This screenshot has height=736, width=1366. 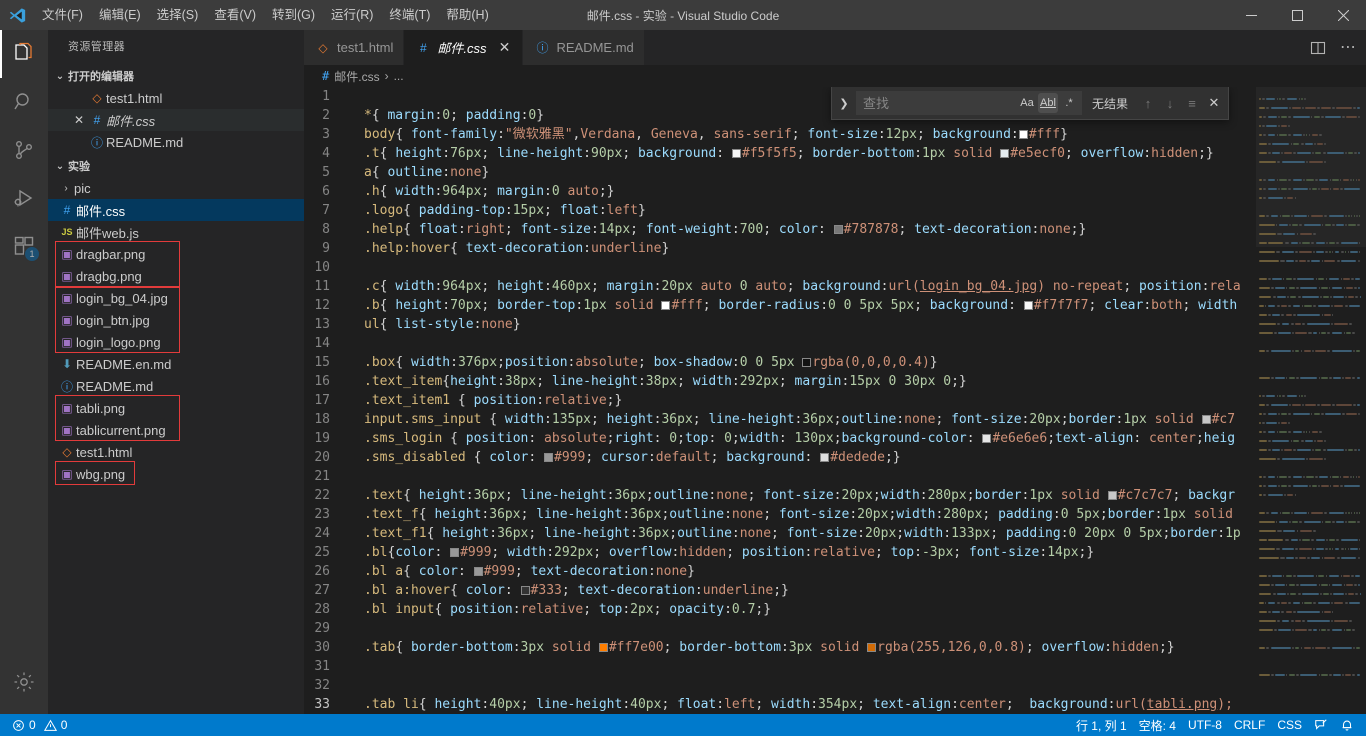 I want to click on menu-run: 运行(R), so click(x=352, y=15).